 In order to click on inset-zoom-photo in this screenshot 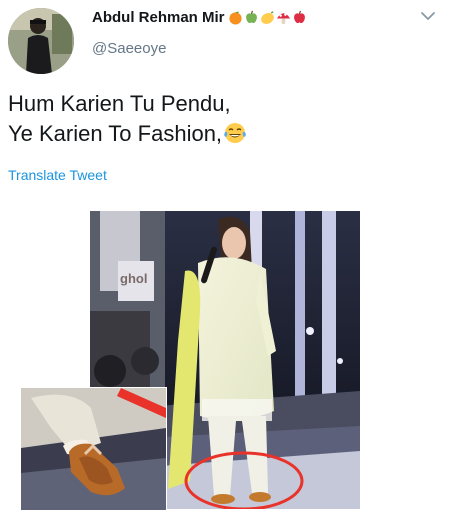, I will do `click(93, 449)`.